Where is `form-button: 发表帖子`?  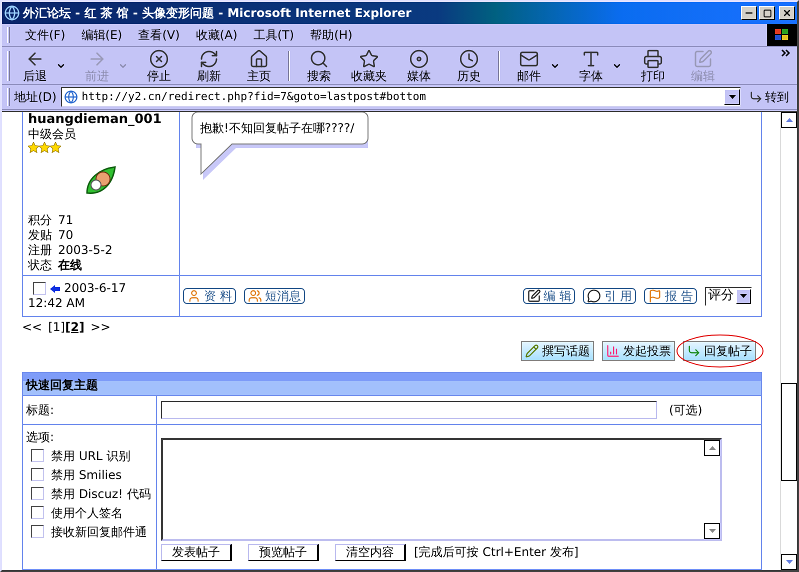
form-button: 发表帖子 is located at coordinates (196, 552).